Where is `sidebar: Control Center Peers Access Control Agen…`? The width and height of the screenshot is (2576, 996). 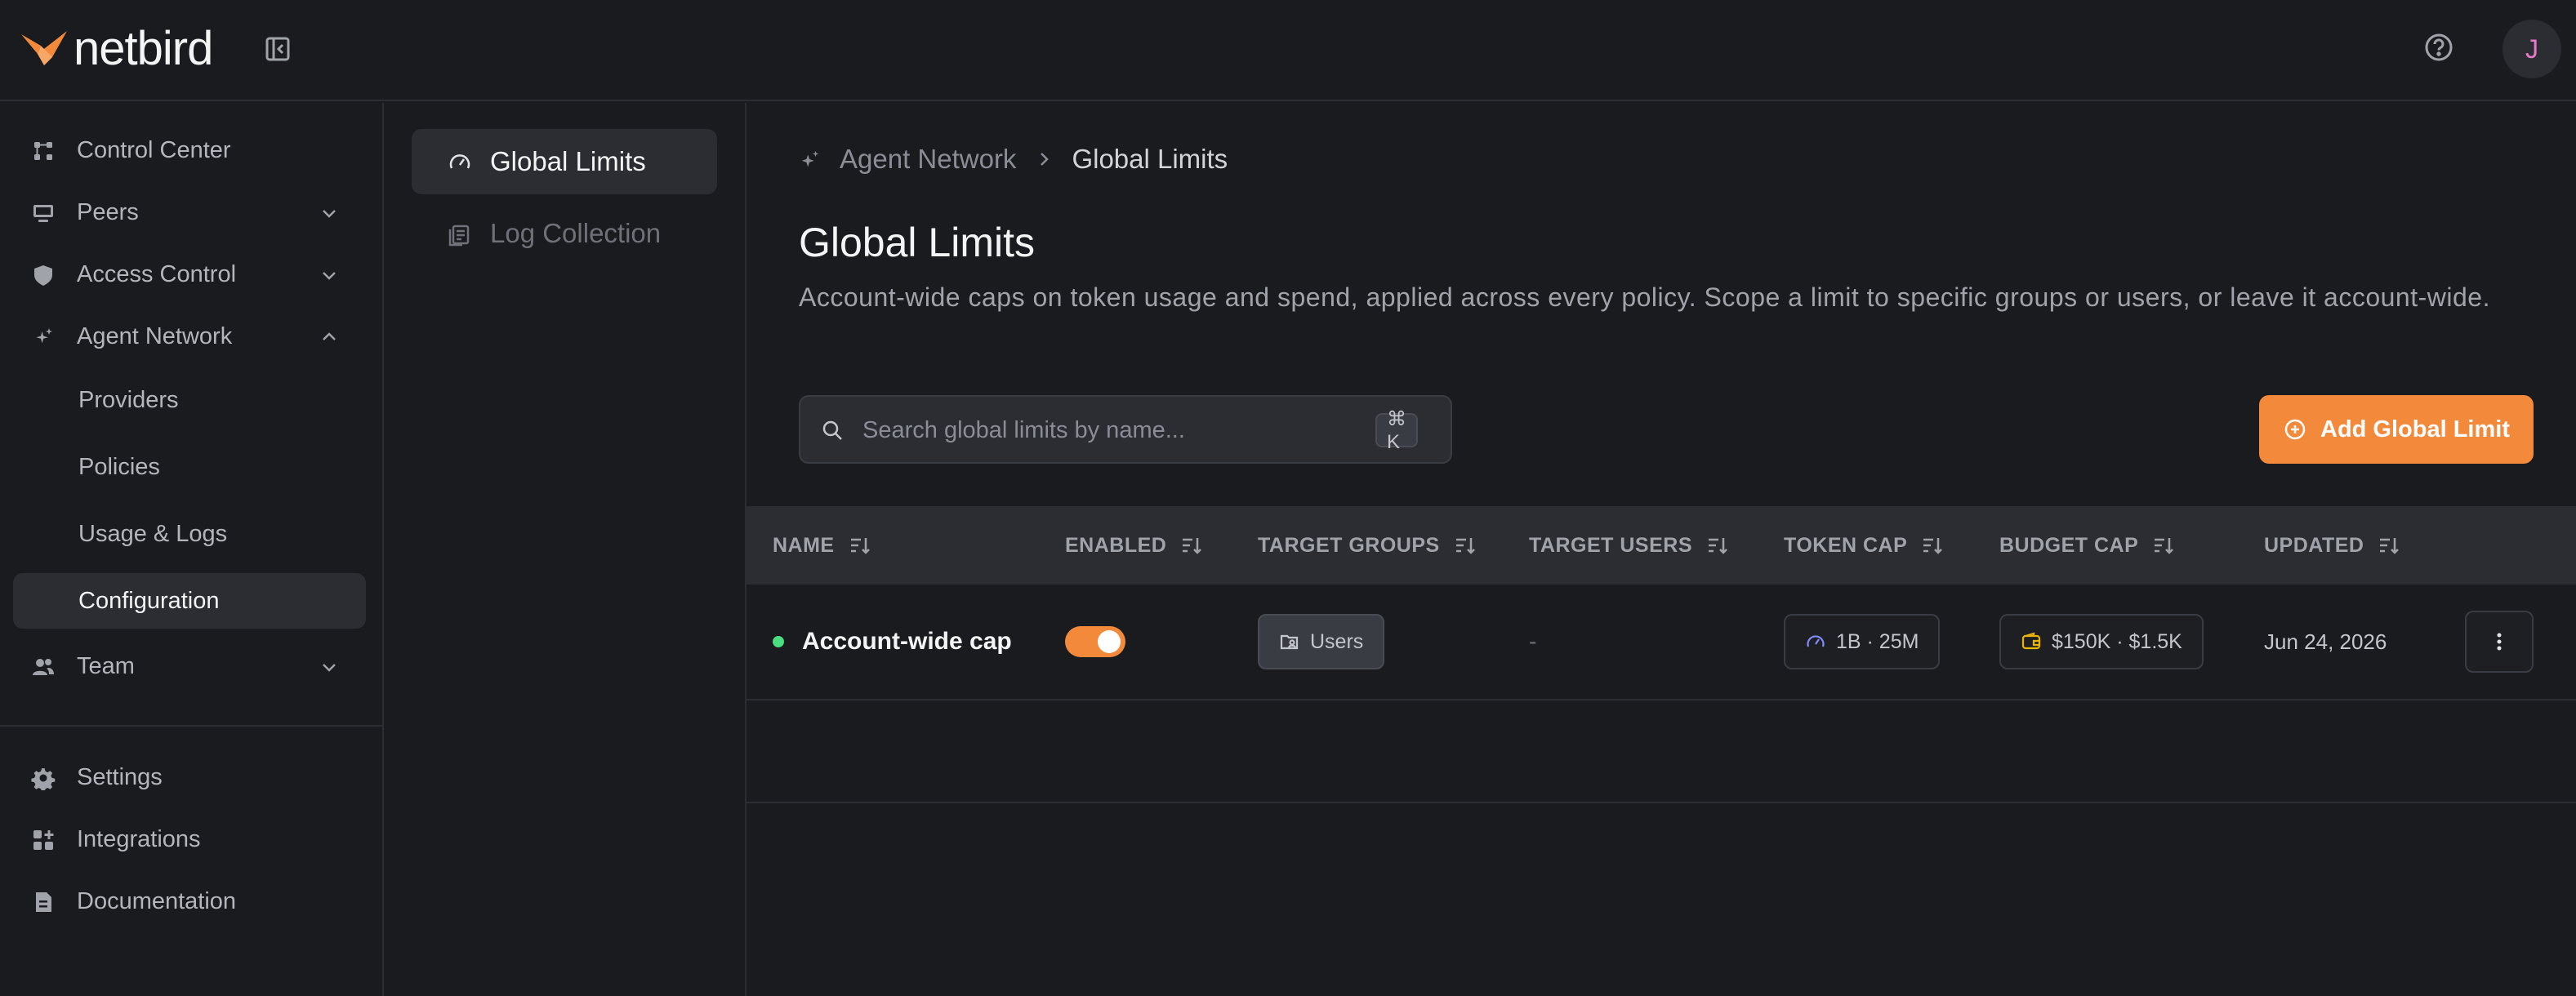 sidebar: Control Center Peers Access Control Agen… is located at coordinates (192, 549).